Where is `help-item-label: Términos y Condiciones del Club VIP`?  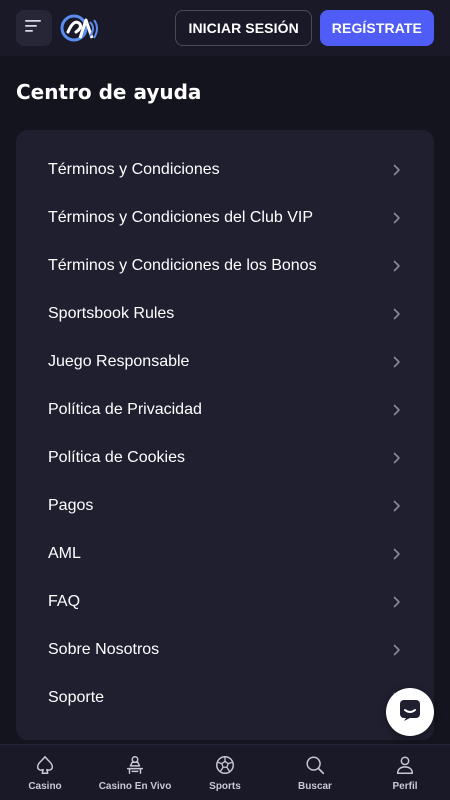
help-item-label: Términos y Condiciones del Club VIP is located at coordinates (181, 217).